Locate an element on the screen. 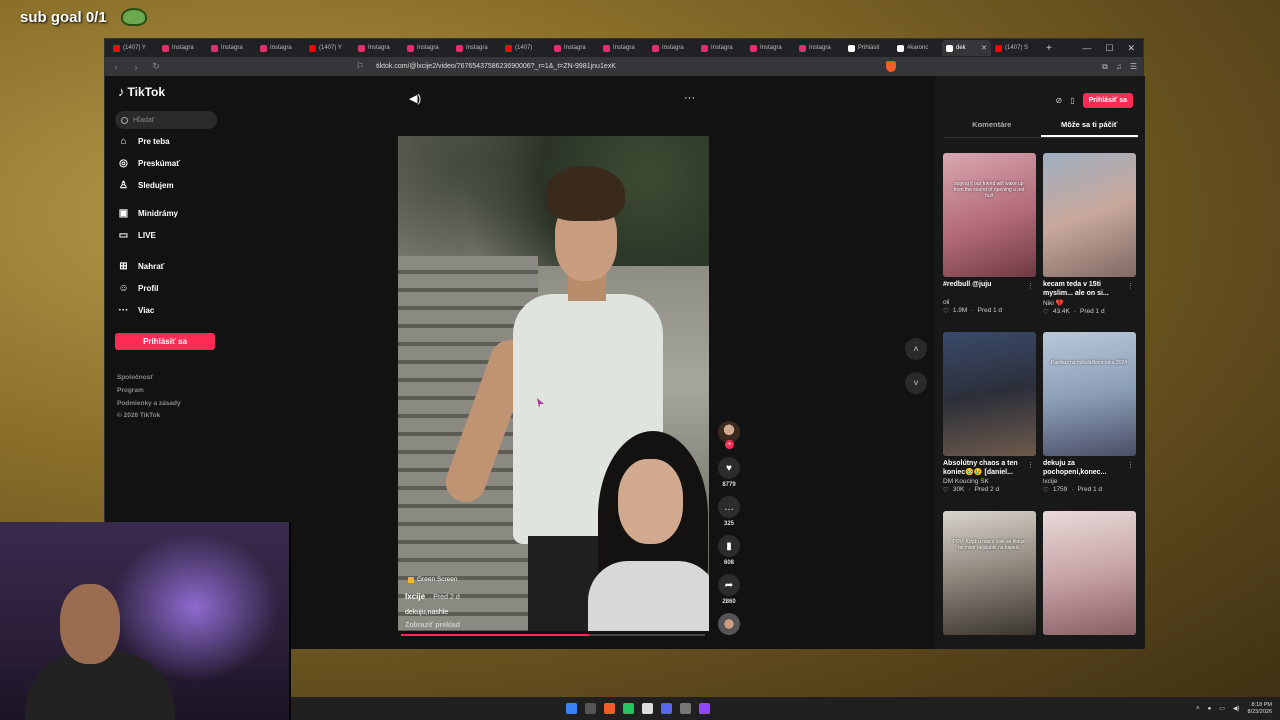  browser-tab: Prihlásit is located at coordinates (868, 48).